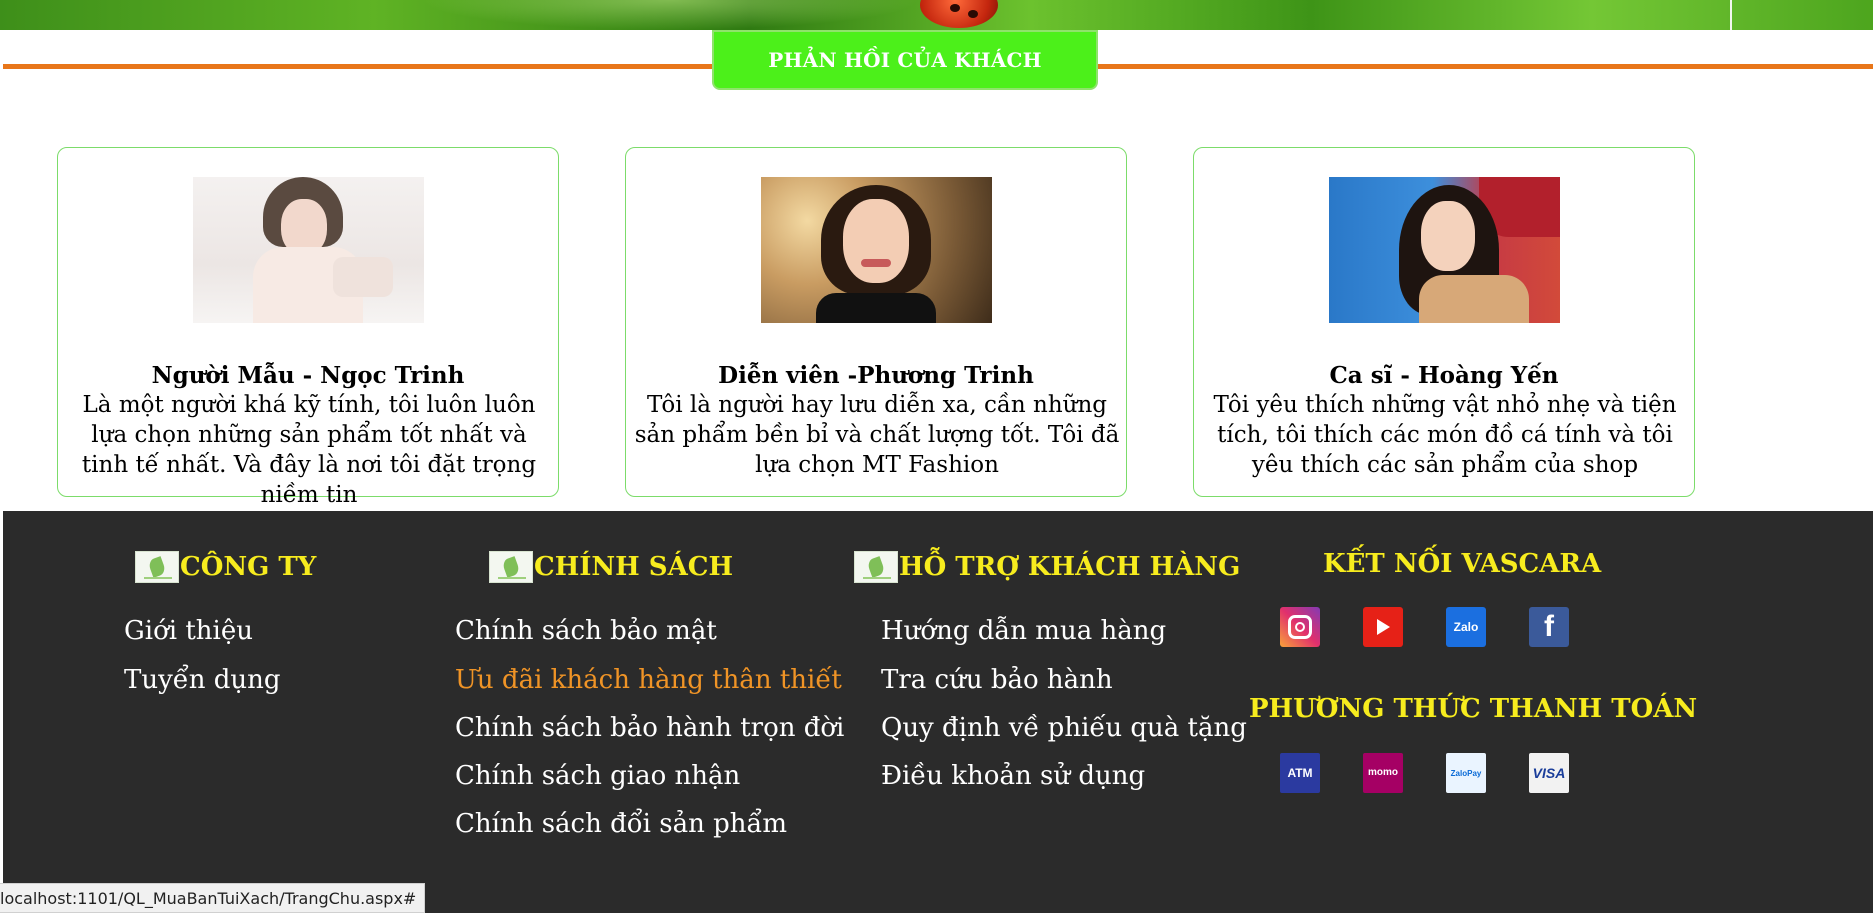 This screenshot has width=1873, height=913. What do you see at coordinates (225, 567) in the screenshot?
I see `footer-heading-company: CÔNG TY` at bounding box center [225, 567].